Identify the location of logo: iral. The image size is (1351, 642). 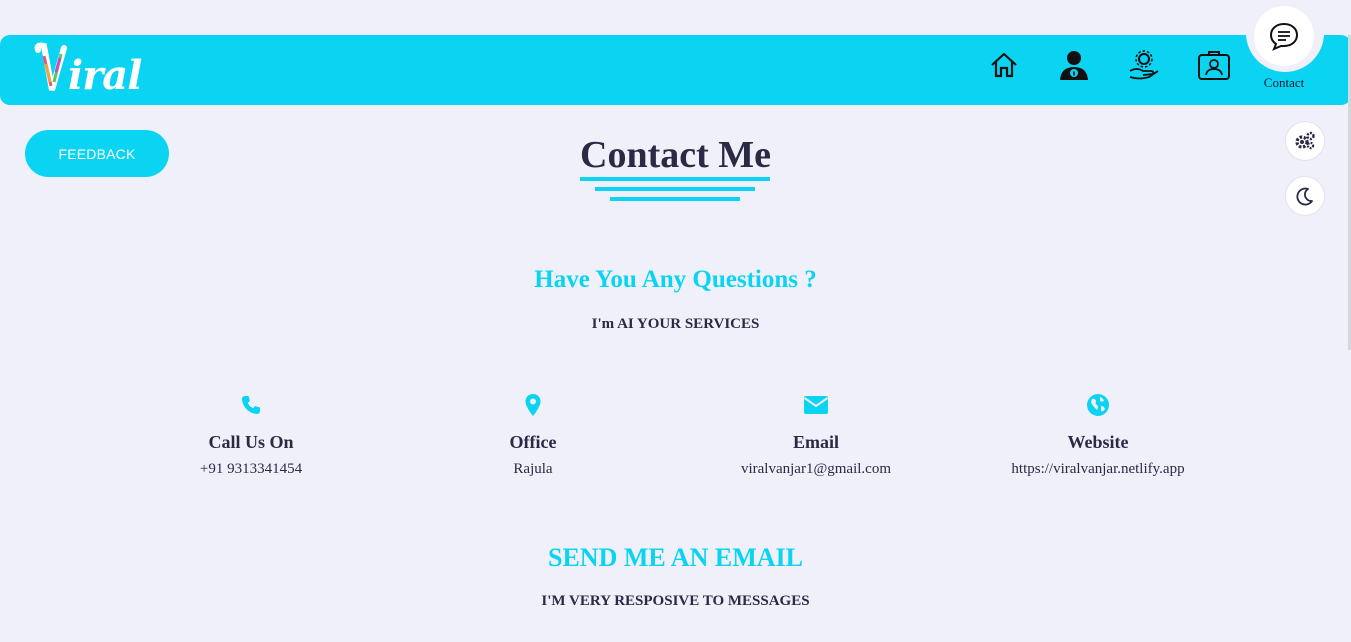
(94, 70).